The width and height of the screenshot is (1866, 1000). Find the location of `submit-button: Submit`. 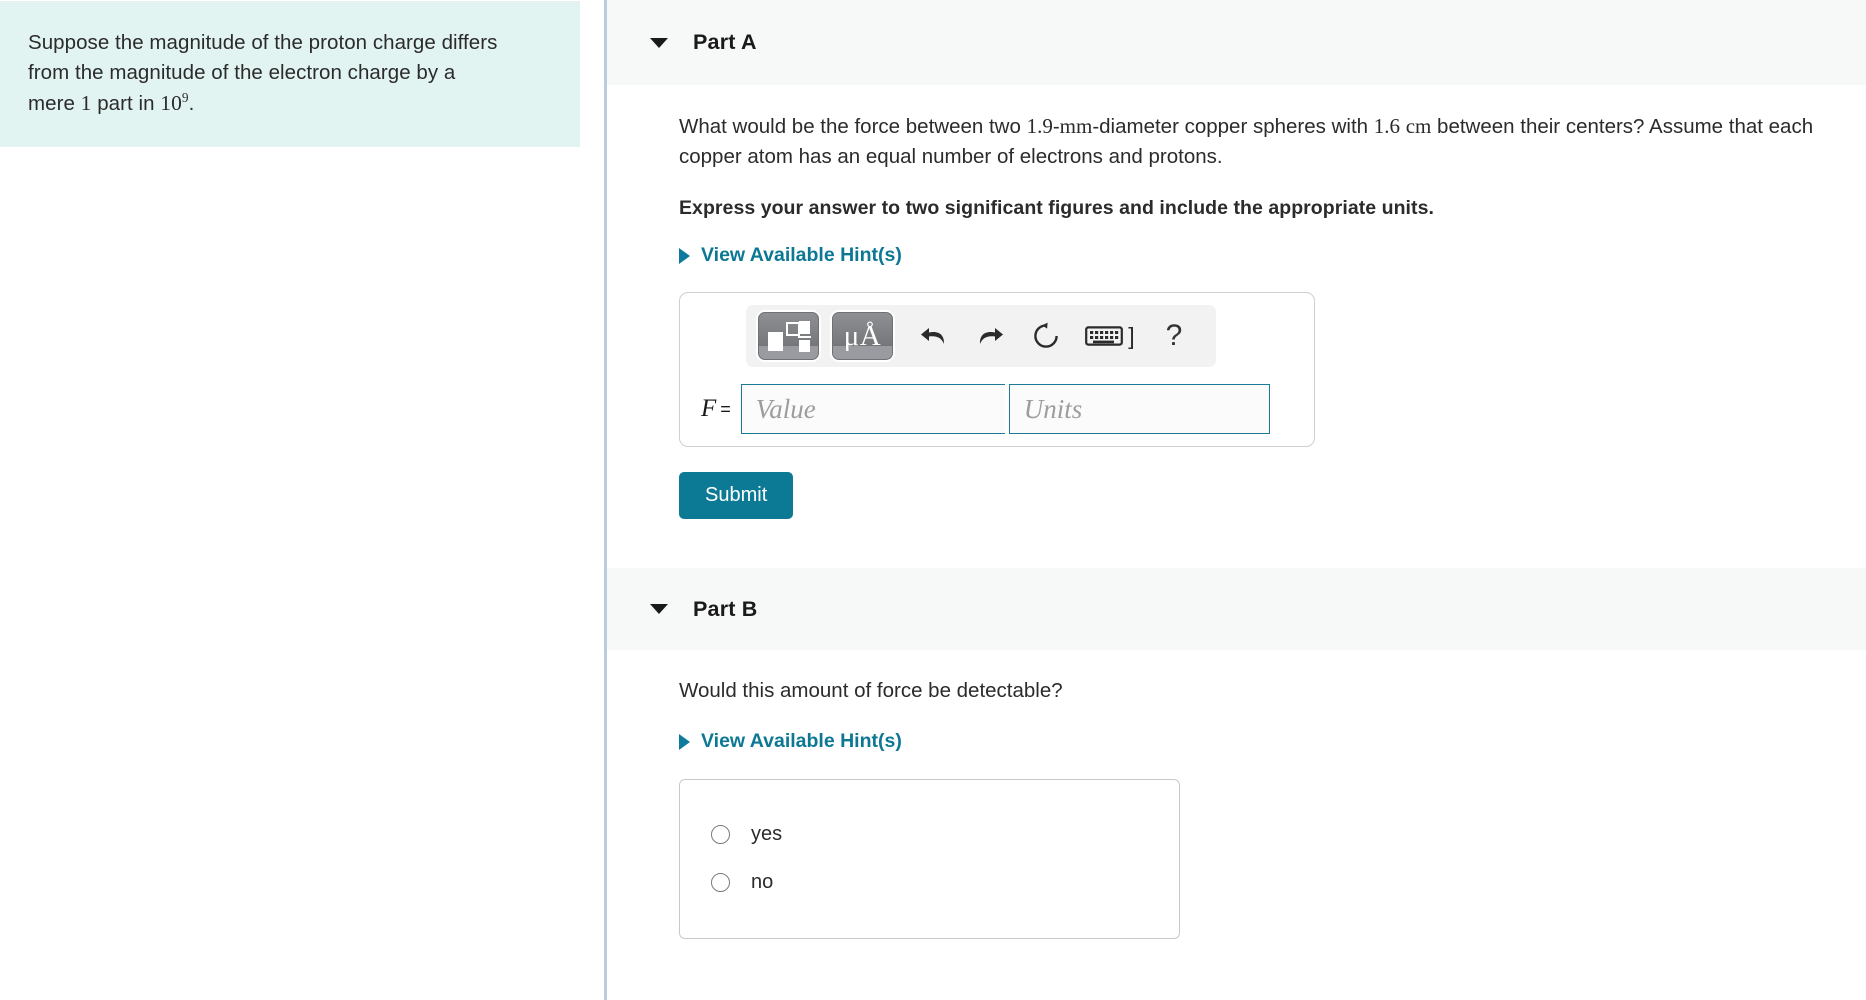

submit-button: Submit is located at coordinates (736, 495).